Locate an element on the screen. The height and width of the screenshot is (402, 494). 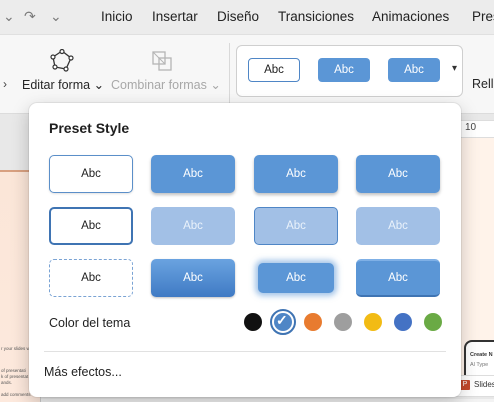
preset-style-1: Abc is located at coordinates (91, 174).